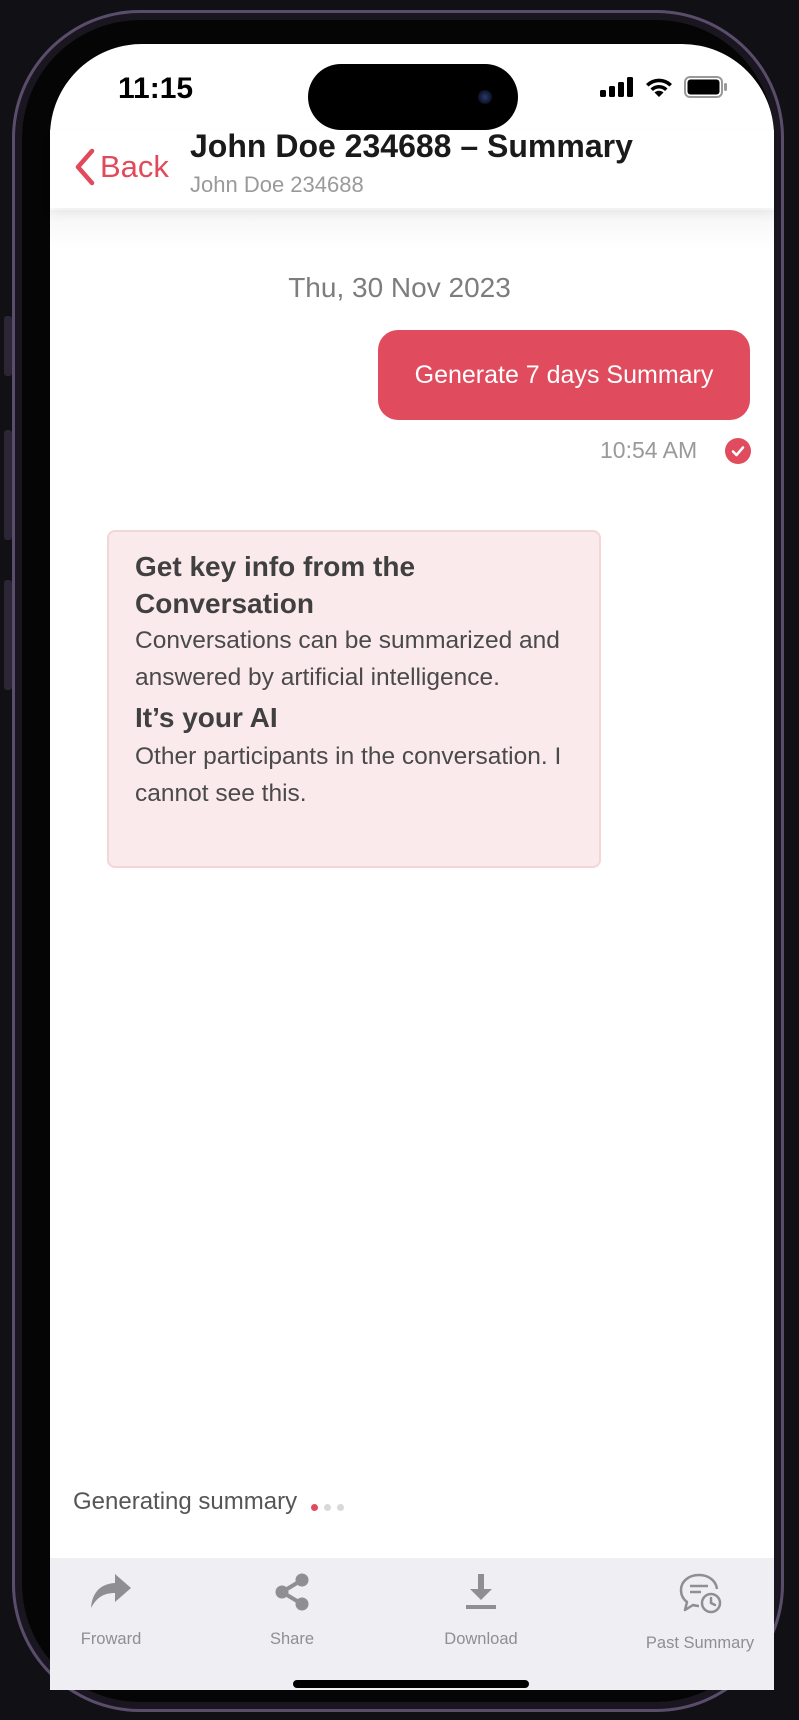 This screenshot has width=799, height=1720. I want to click on dynamic-island, so click(413, 97).